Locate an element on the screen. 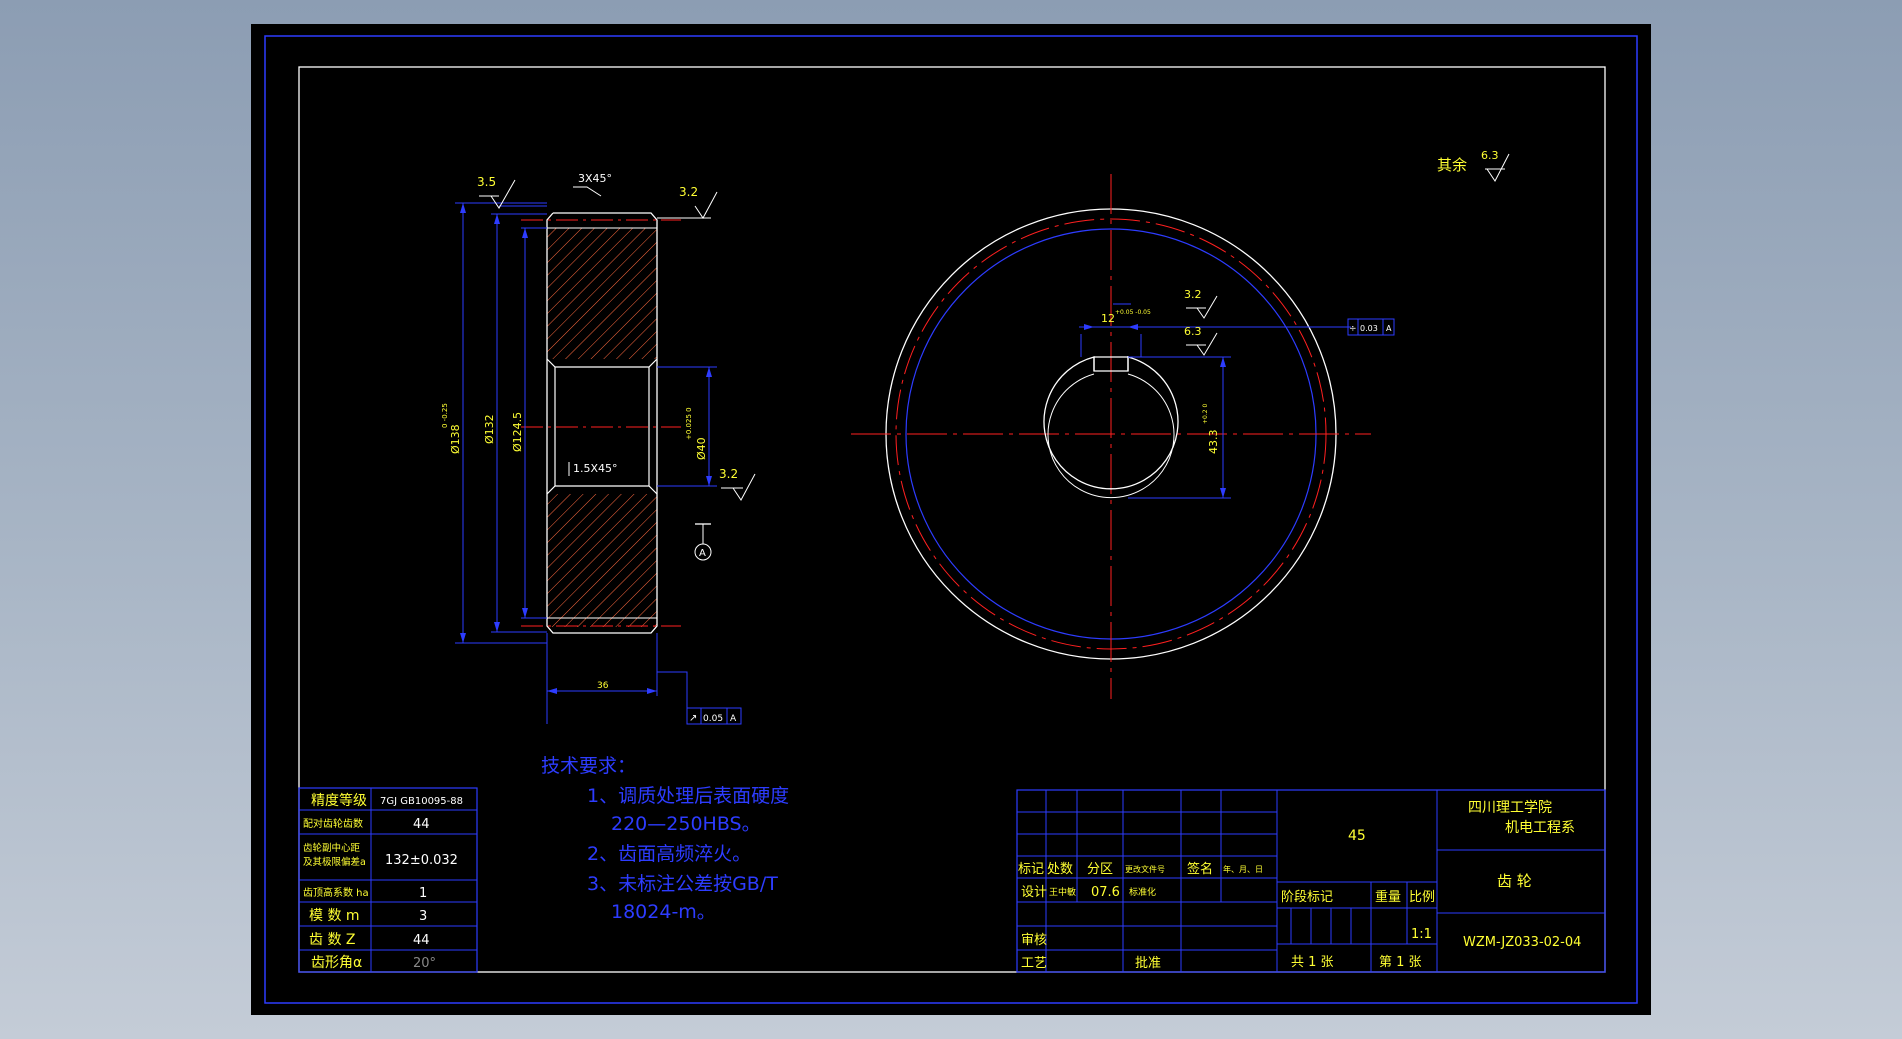  roughness-bore: 3.2 is located at coordinates (728, 474).